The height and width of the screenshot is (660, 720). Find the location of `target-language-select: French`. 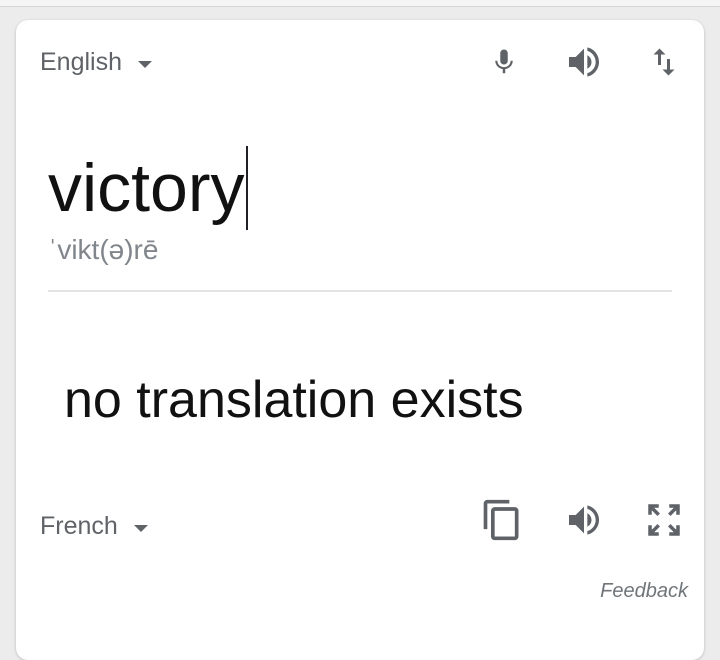

target-language-select: French is located at coordinates (94, 526).